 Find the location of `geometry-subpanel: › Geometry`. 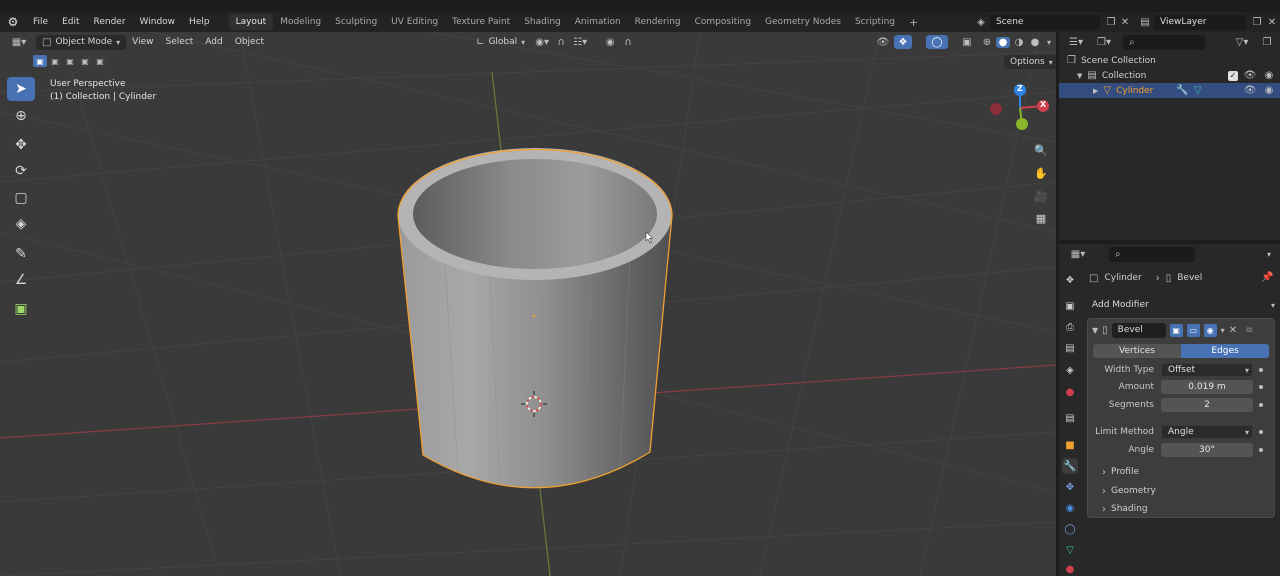

geometry-subpanel: › Geometry is located at coordinates (1129, 491).